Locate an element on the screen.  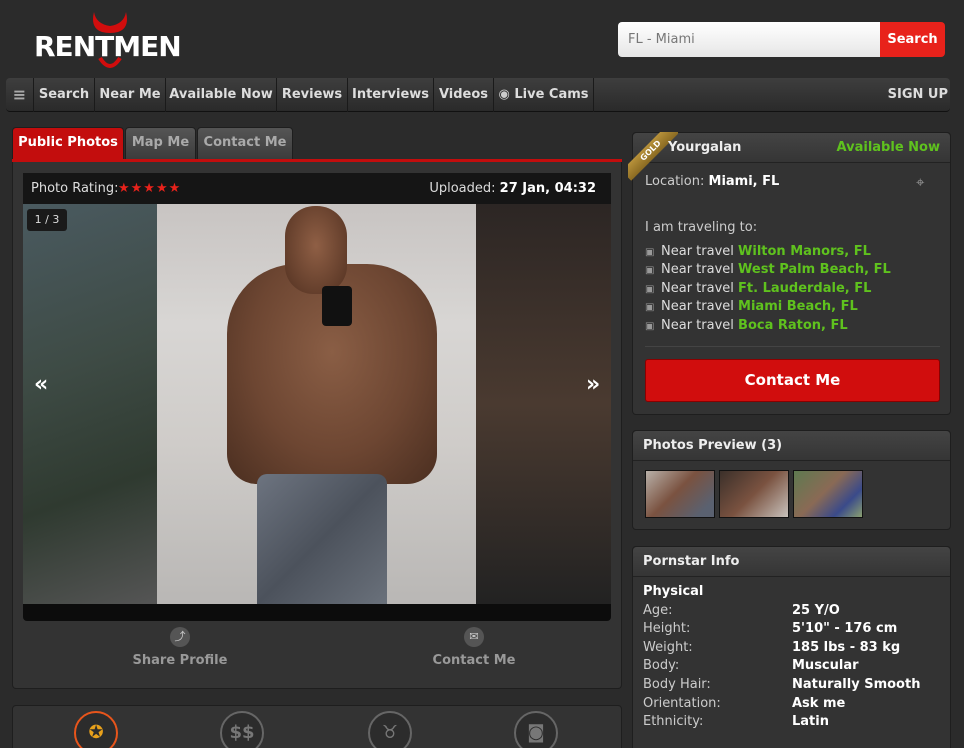
site-header: RENTMEN Search is located at coordinates (482, 39).